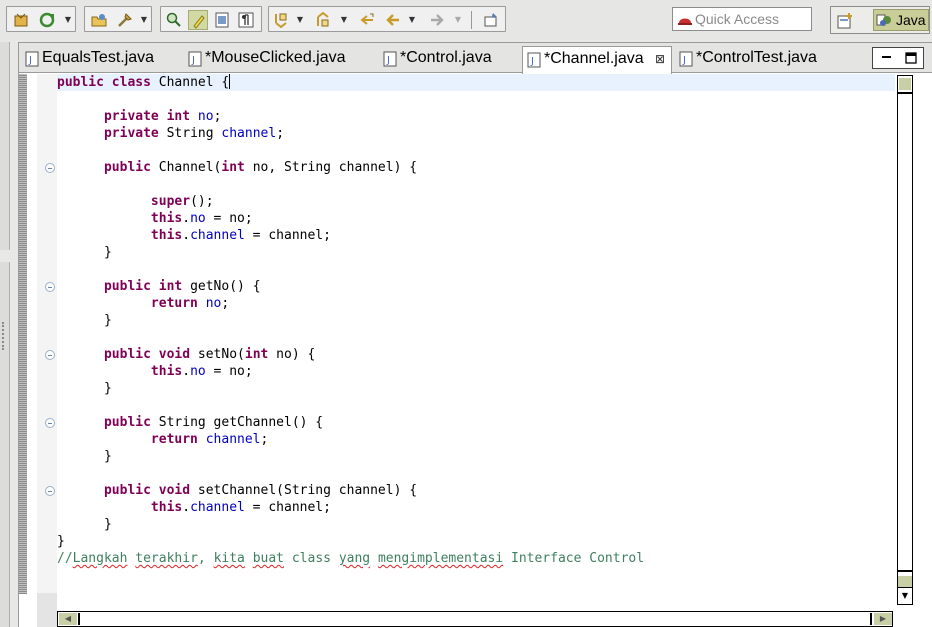  Describe the element at coordinates (159, 286) in the screenshot. I see `code-line: public int getNo() {` at that location.